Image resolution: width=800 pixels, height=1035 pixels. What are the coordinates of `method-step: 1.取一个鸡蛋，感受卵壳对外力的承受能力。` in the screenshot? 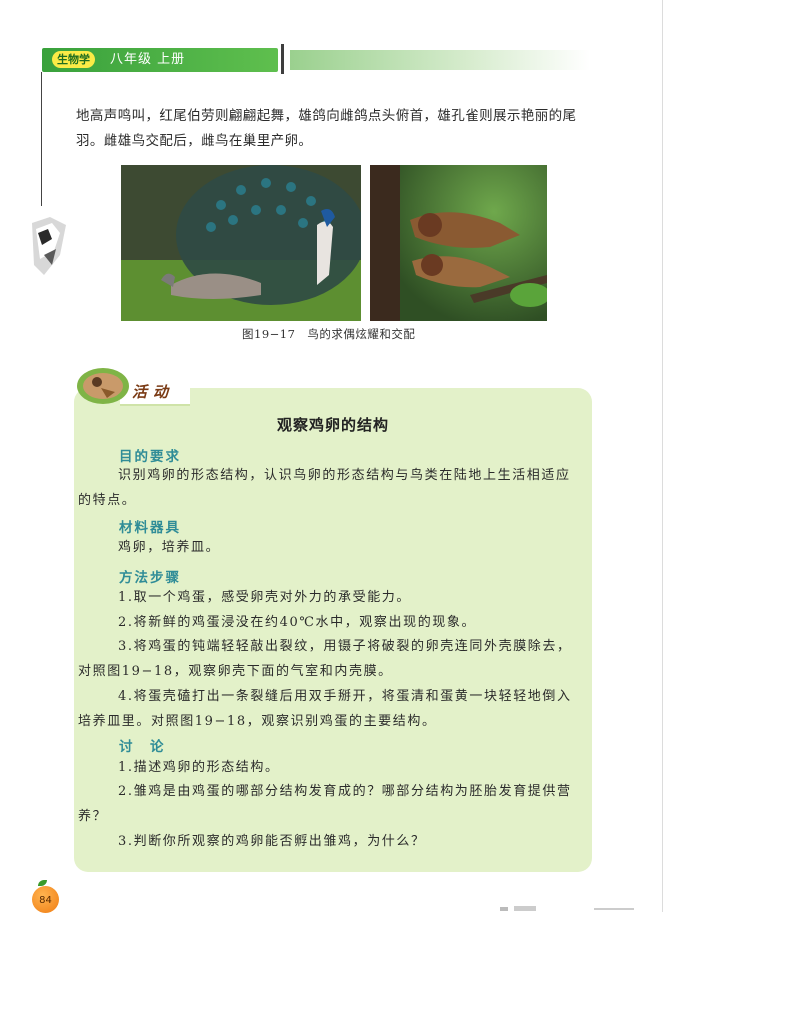 It's located at (265, 597).